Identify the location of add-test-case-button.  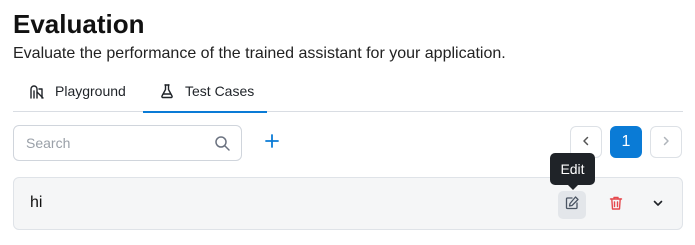
(272, 143).